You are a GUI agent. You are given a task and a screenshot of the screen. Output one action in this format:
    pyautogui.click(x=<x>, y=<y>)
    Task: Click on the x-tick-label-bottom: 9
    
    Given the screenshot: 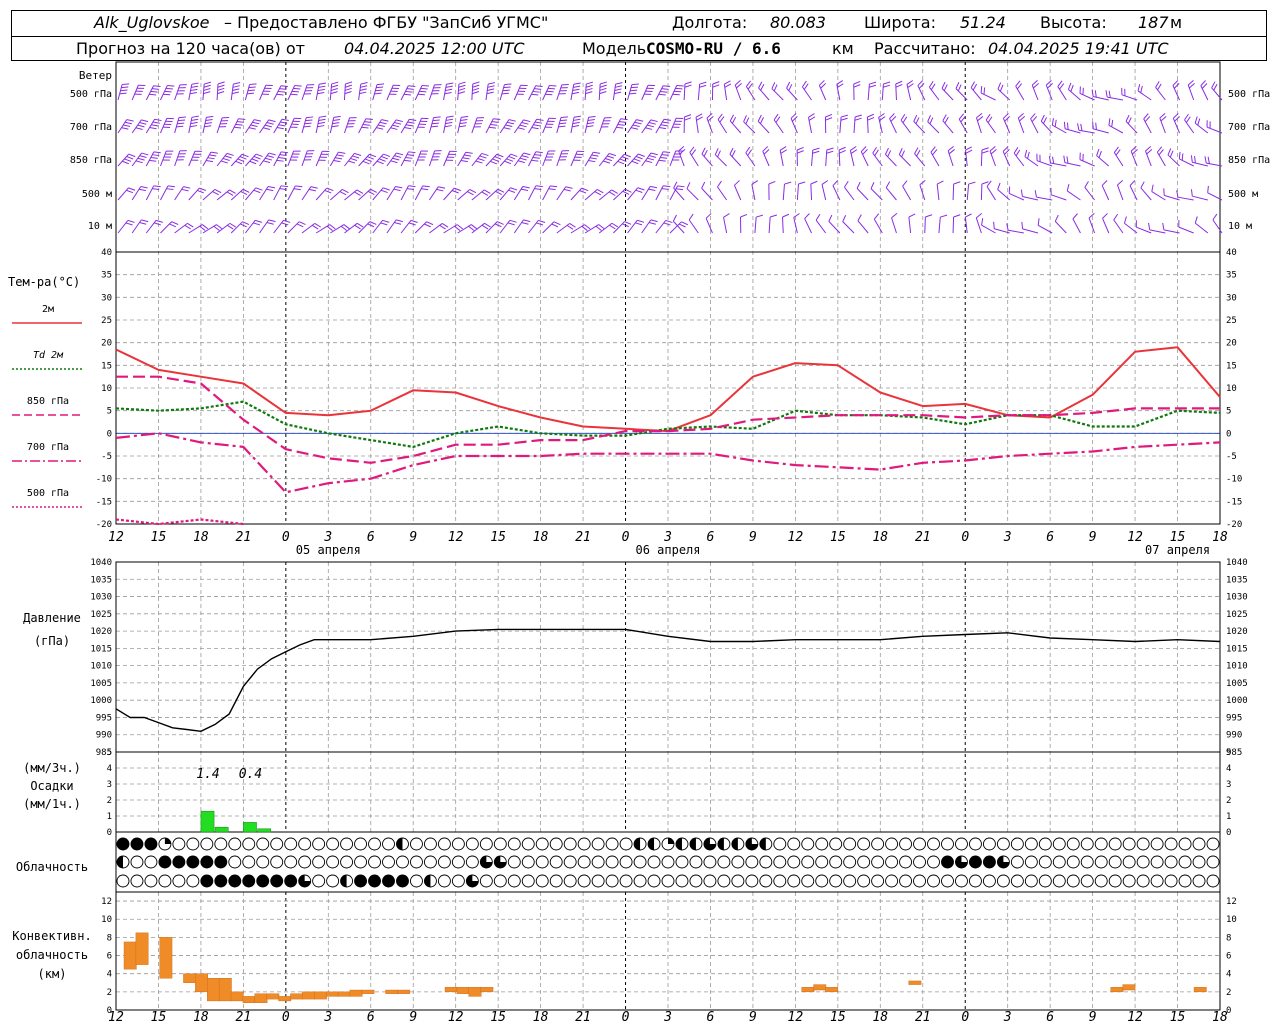 What is the action you would take?
    pyautogui.click(x=1093, y=1017)
    